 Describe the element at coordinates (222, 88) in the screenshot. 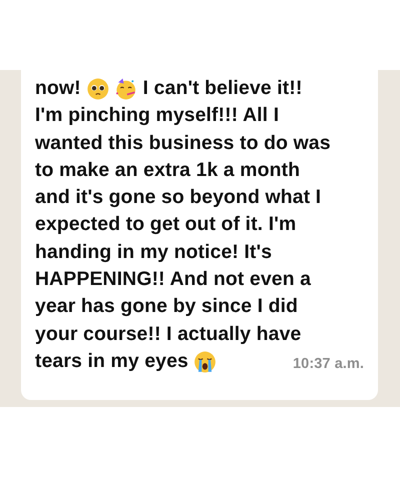

I see `message-text: I can't believe it!!` at that location.